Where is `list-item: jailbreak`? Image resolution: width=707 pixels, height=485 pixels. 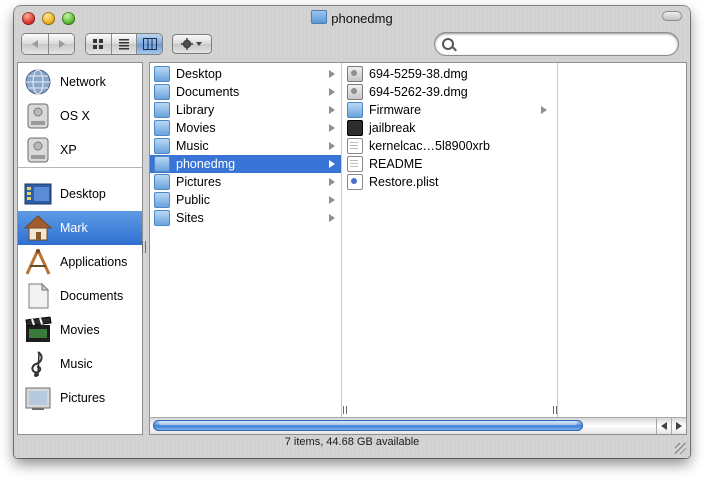 list-item: jailbreak is located at coordinates (450, 128).